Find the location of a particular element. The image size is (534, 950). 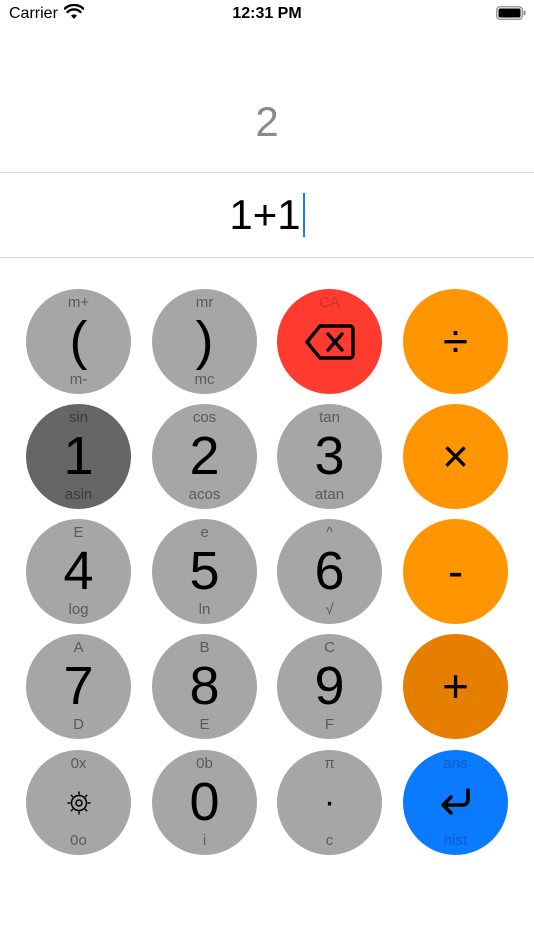

key-secondary-top: tan is located at coordinates (329, 417).